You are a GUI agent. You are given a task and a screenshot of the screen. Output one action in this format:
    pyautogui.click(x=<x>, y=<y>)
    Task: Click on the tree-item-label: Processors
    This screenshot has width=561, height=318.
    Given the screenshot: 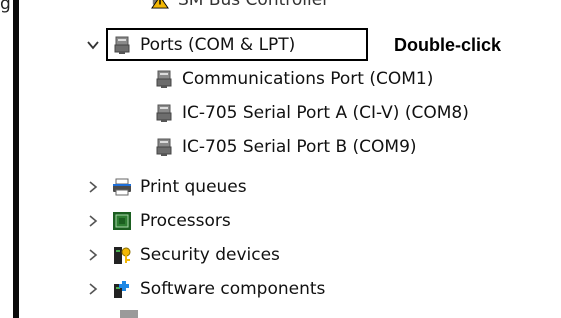 What is the action you would take?
    pyautogui.click(x=185, y=221)
    